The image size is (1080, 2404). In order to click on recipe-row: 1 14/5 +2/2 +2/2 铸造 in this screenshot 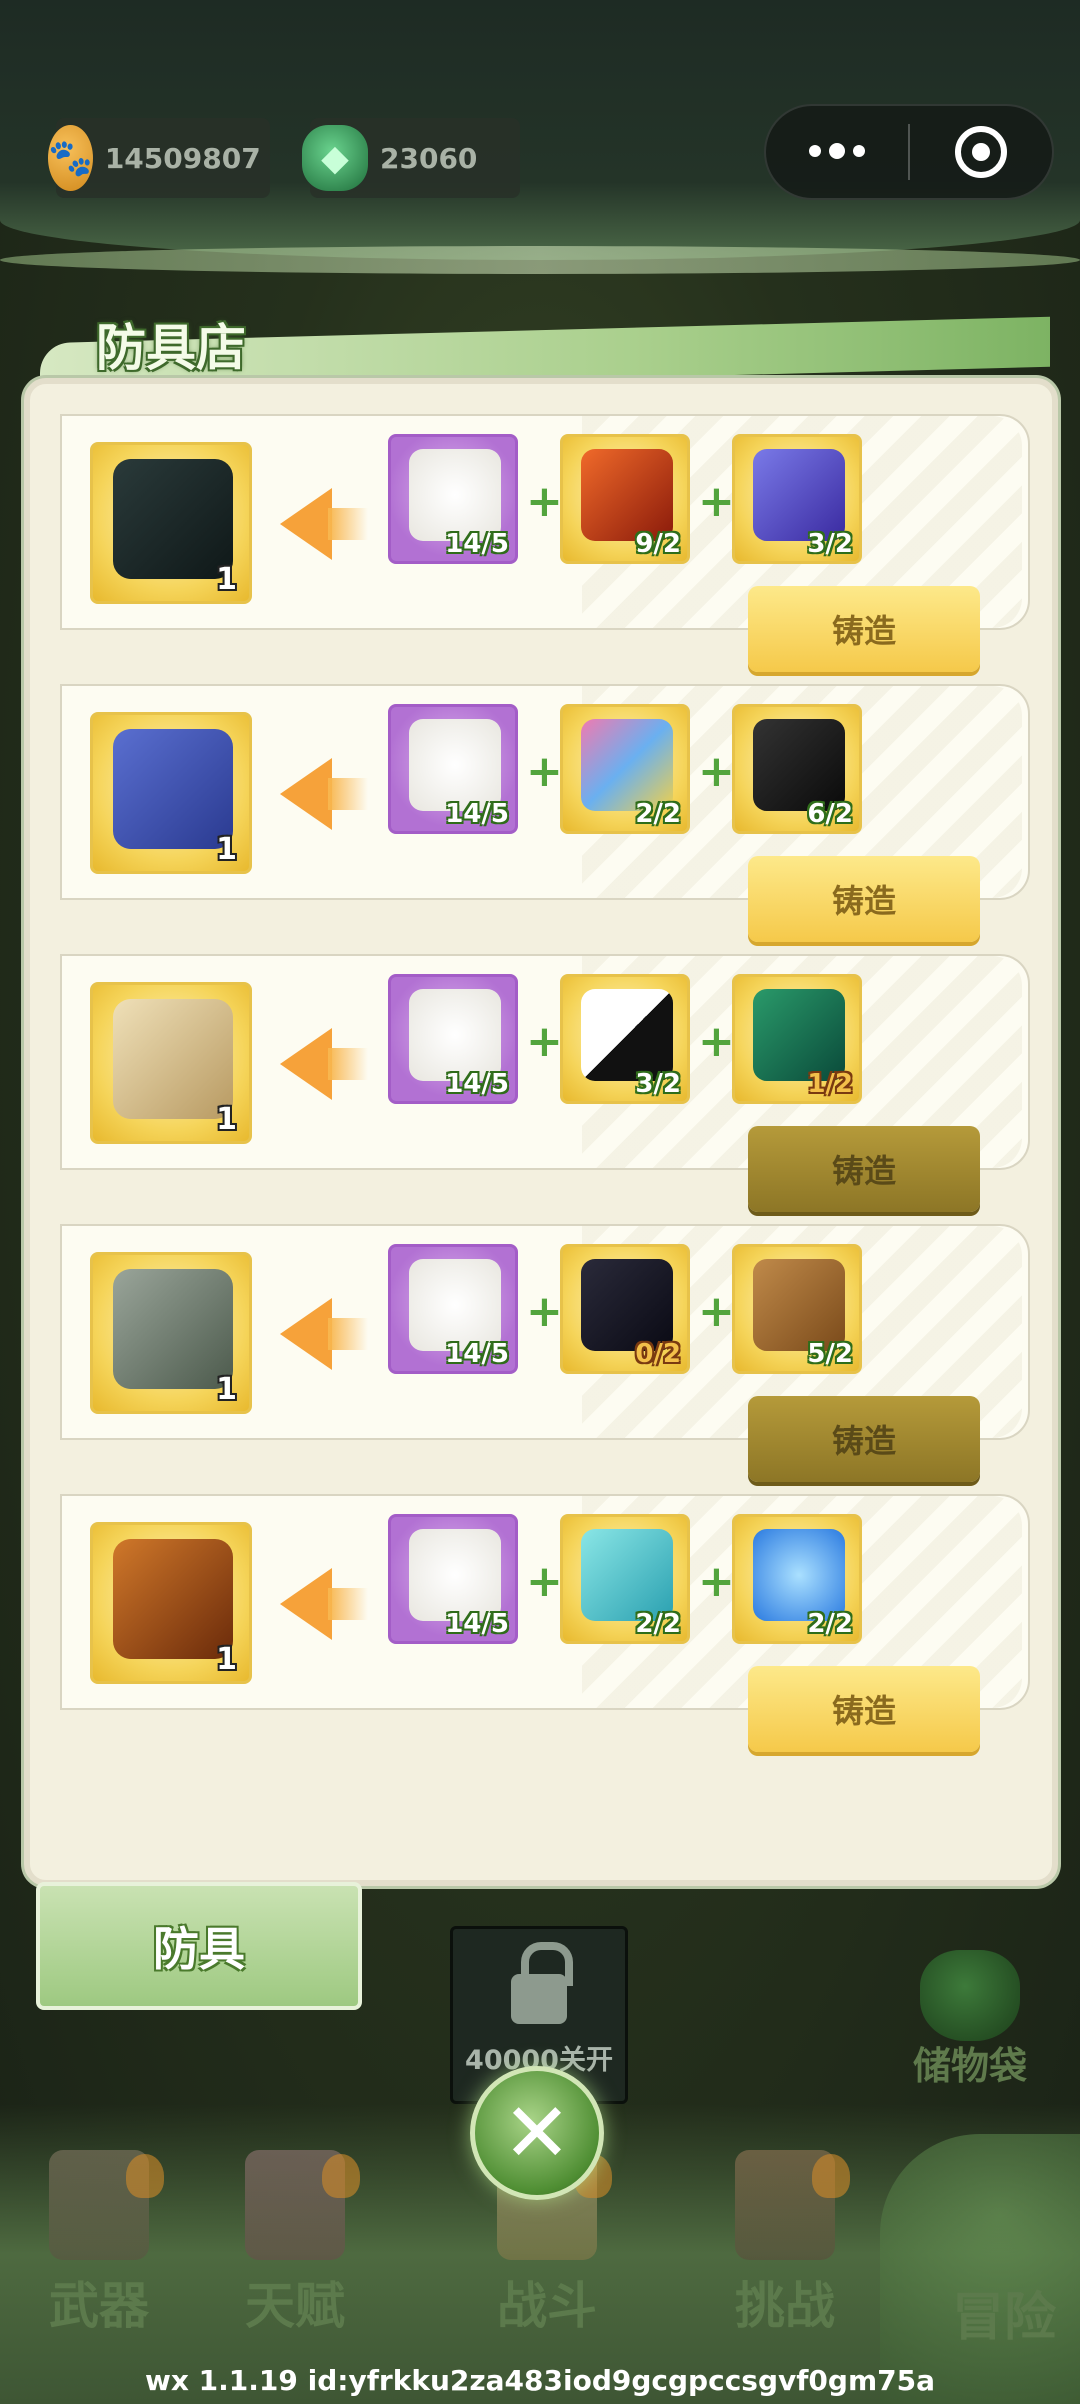, I will do `click(545, 1623)`.